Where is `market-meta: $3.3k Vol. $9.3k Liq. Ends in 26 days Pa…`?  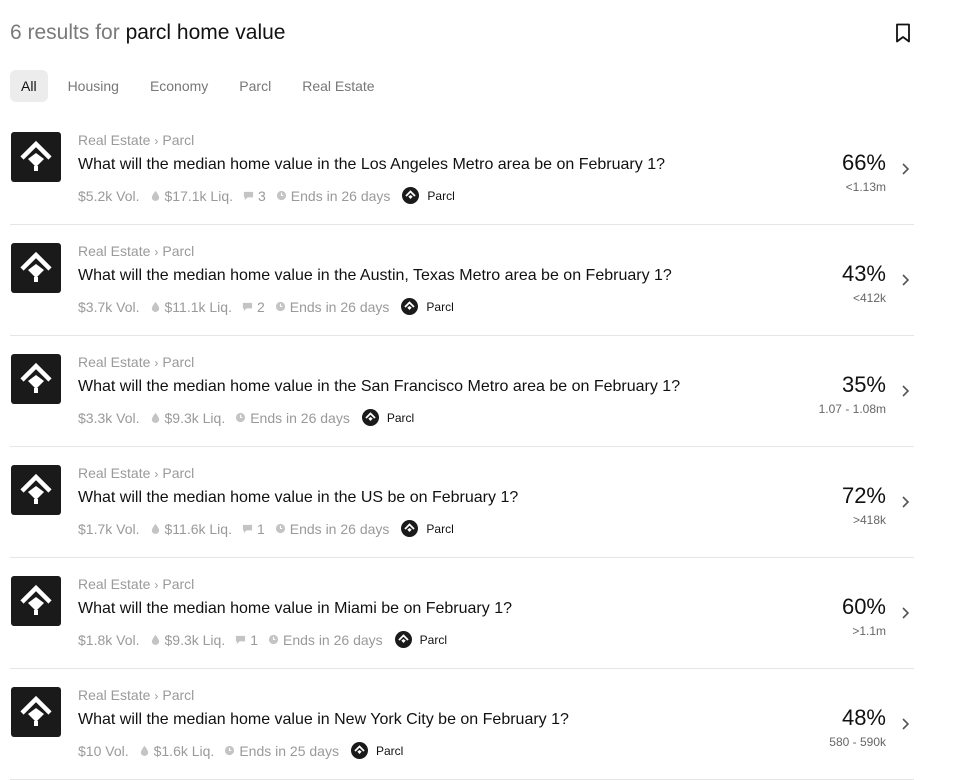
market-meta: $3.3k Vol. $9.3k Liq. Ends in 26 days Pa… is located at coordinates (246, 417).